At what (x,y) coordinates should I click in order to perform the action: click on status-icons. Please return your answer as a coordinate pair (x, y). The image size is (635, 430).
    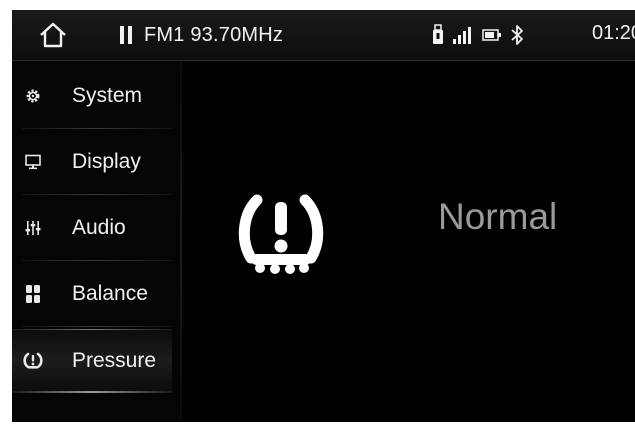
    Looking at the image, I should click on (478, 35).